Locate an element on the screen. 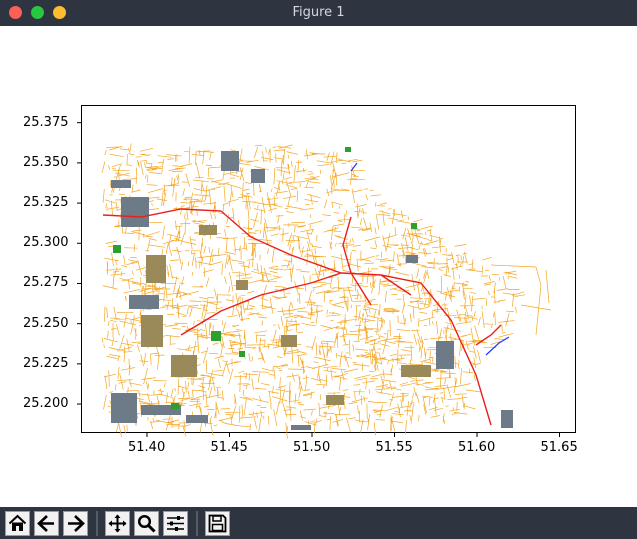 The image size is (637, 539). home-icon is located at coordinates (17, 522).